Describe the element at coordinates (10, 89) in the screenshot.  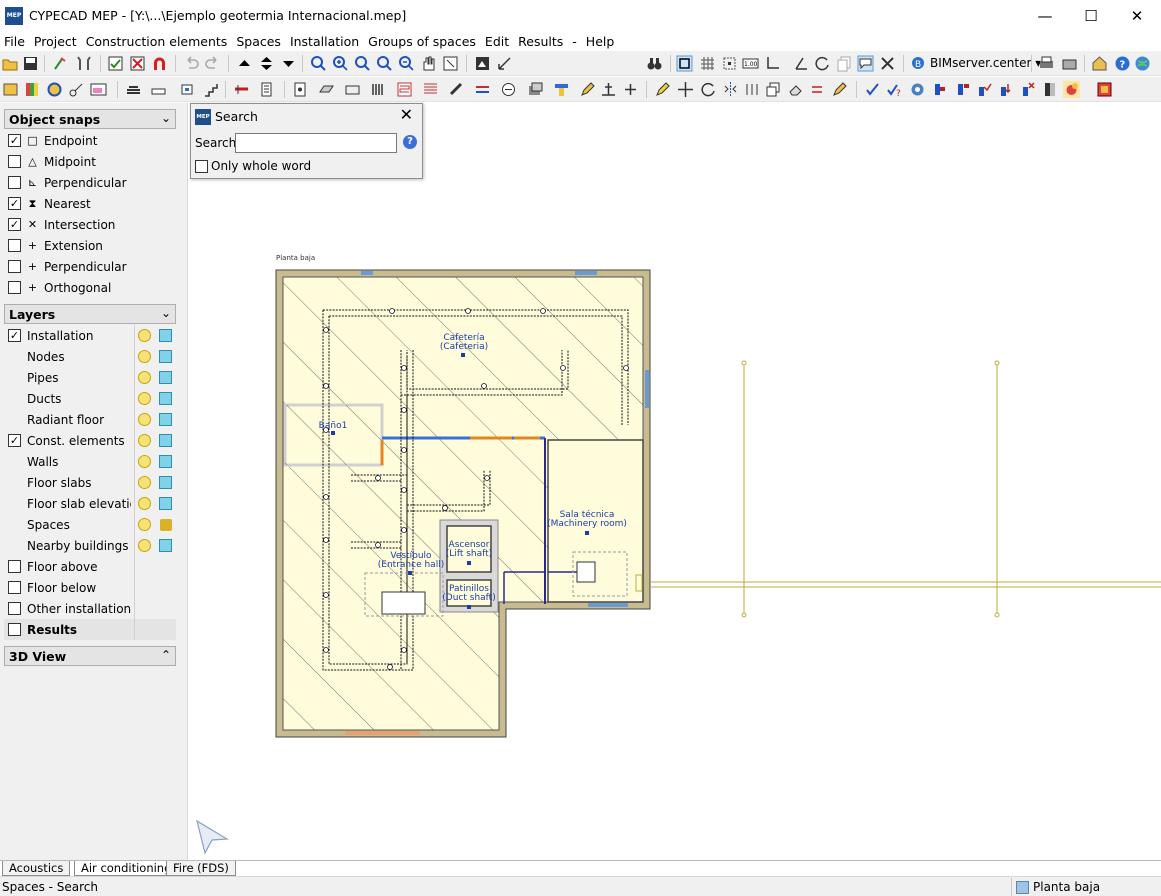
I see `generate-icon` at that location.